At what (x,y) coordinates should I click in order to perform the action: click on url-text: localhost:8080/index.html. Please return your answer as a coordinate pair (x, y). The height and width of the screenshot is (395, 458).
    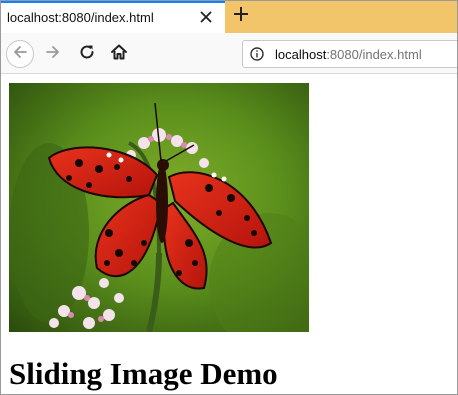
    Looking at the image, I should click on (348, 54).